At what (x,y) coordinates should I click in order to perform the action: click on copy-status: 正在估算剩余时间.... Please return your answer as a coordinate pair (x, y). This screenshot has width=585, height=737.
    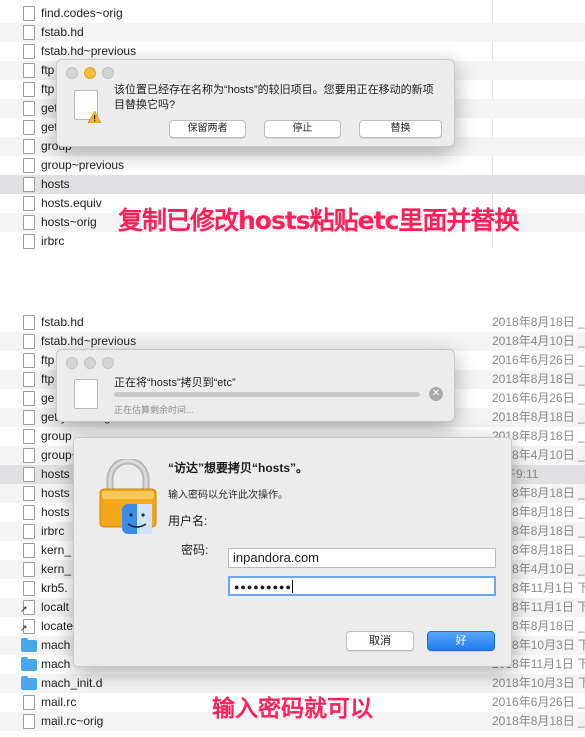
    Looking at the image, I should click on (154, 410).